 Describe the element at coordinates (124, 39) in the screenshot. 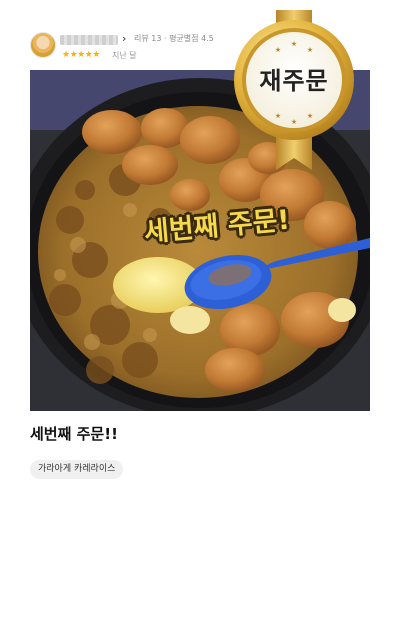

I see `chevron-right-icon: ›` at that location.